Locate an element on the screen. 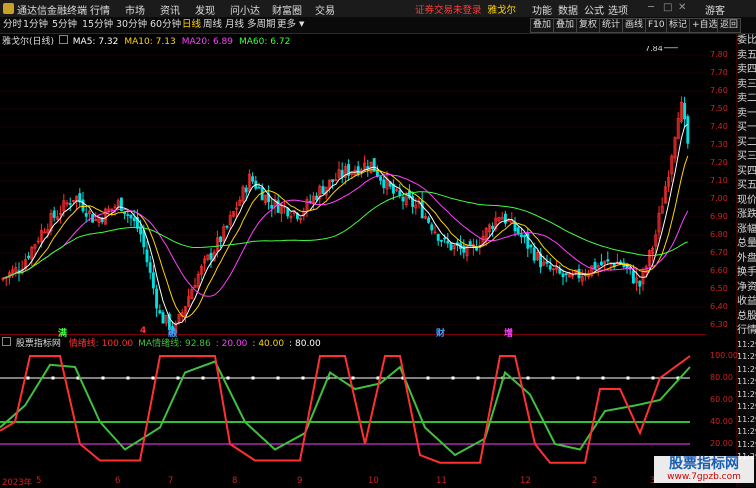 This screenshot has width=756, height=488. menu-options: 选项 is located at coordinates (618, 9).